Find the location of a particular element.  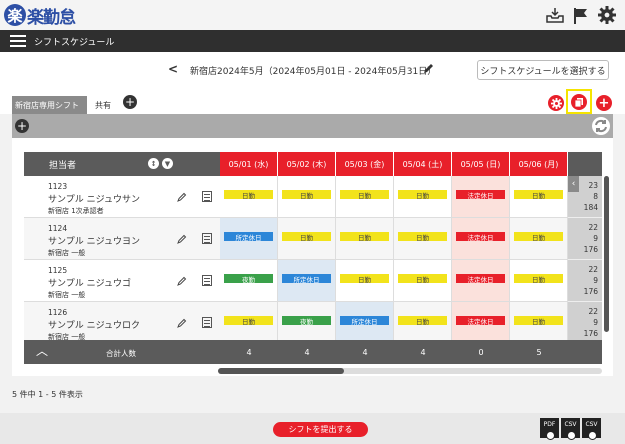

collapse-up-icon: ︿ is located at coordinates (42, 350).